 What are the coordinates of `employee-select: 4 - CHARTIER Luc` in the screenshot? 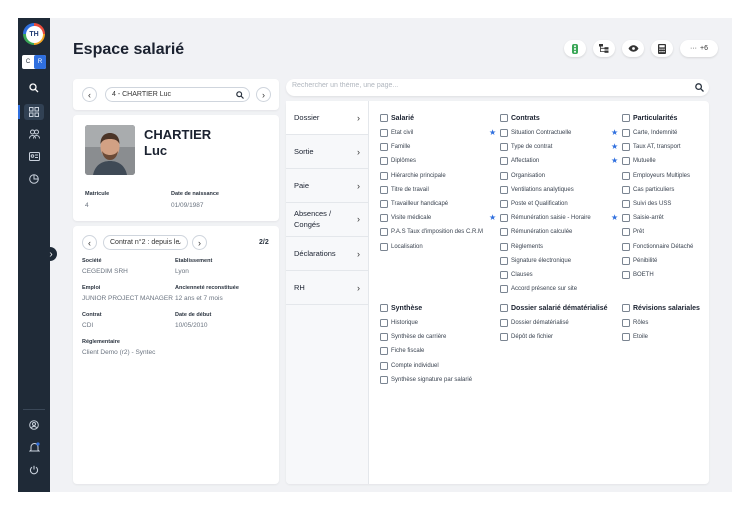 It's located at (177, 94).